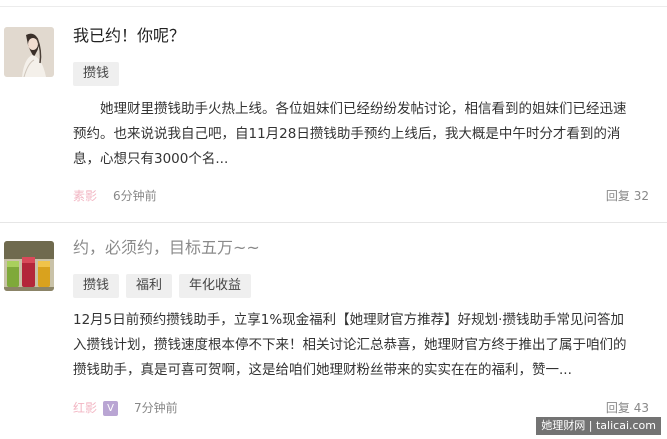 The width and height of the screenshot is (667, 439). What do you see at coordinates (215, 286) in the screenshot?
I see `tag: 年化收益` at bounding box center [215, 286].